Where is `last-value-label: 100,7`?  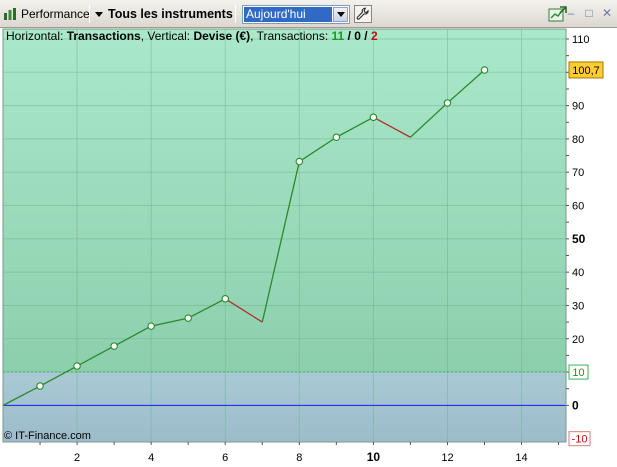 last-value-label: 100,7 is located at coordinates (586, 71).